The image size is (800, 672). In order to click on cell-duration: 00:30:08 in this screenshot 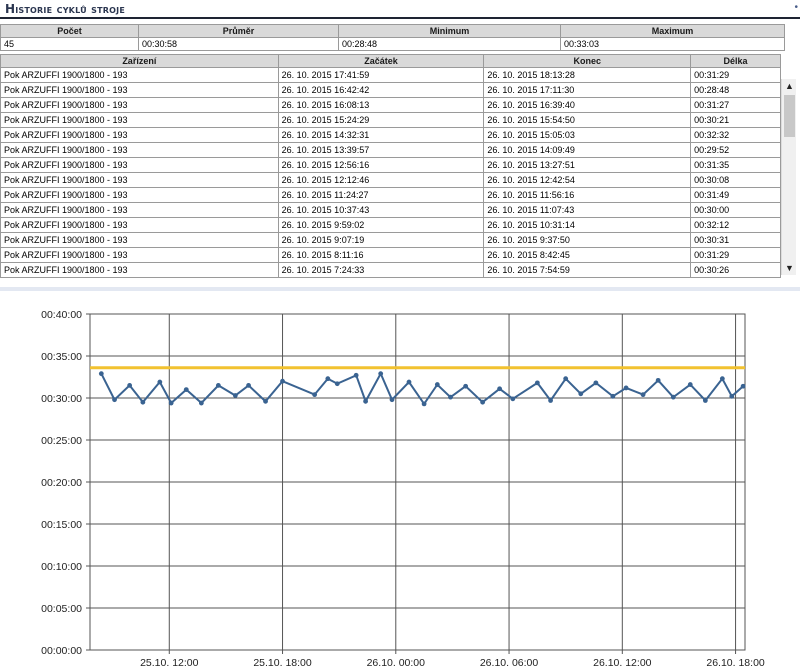, I will do `click(735, 180)`.